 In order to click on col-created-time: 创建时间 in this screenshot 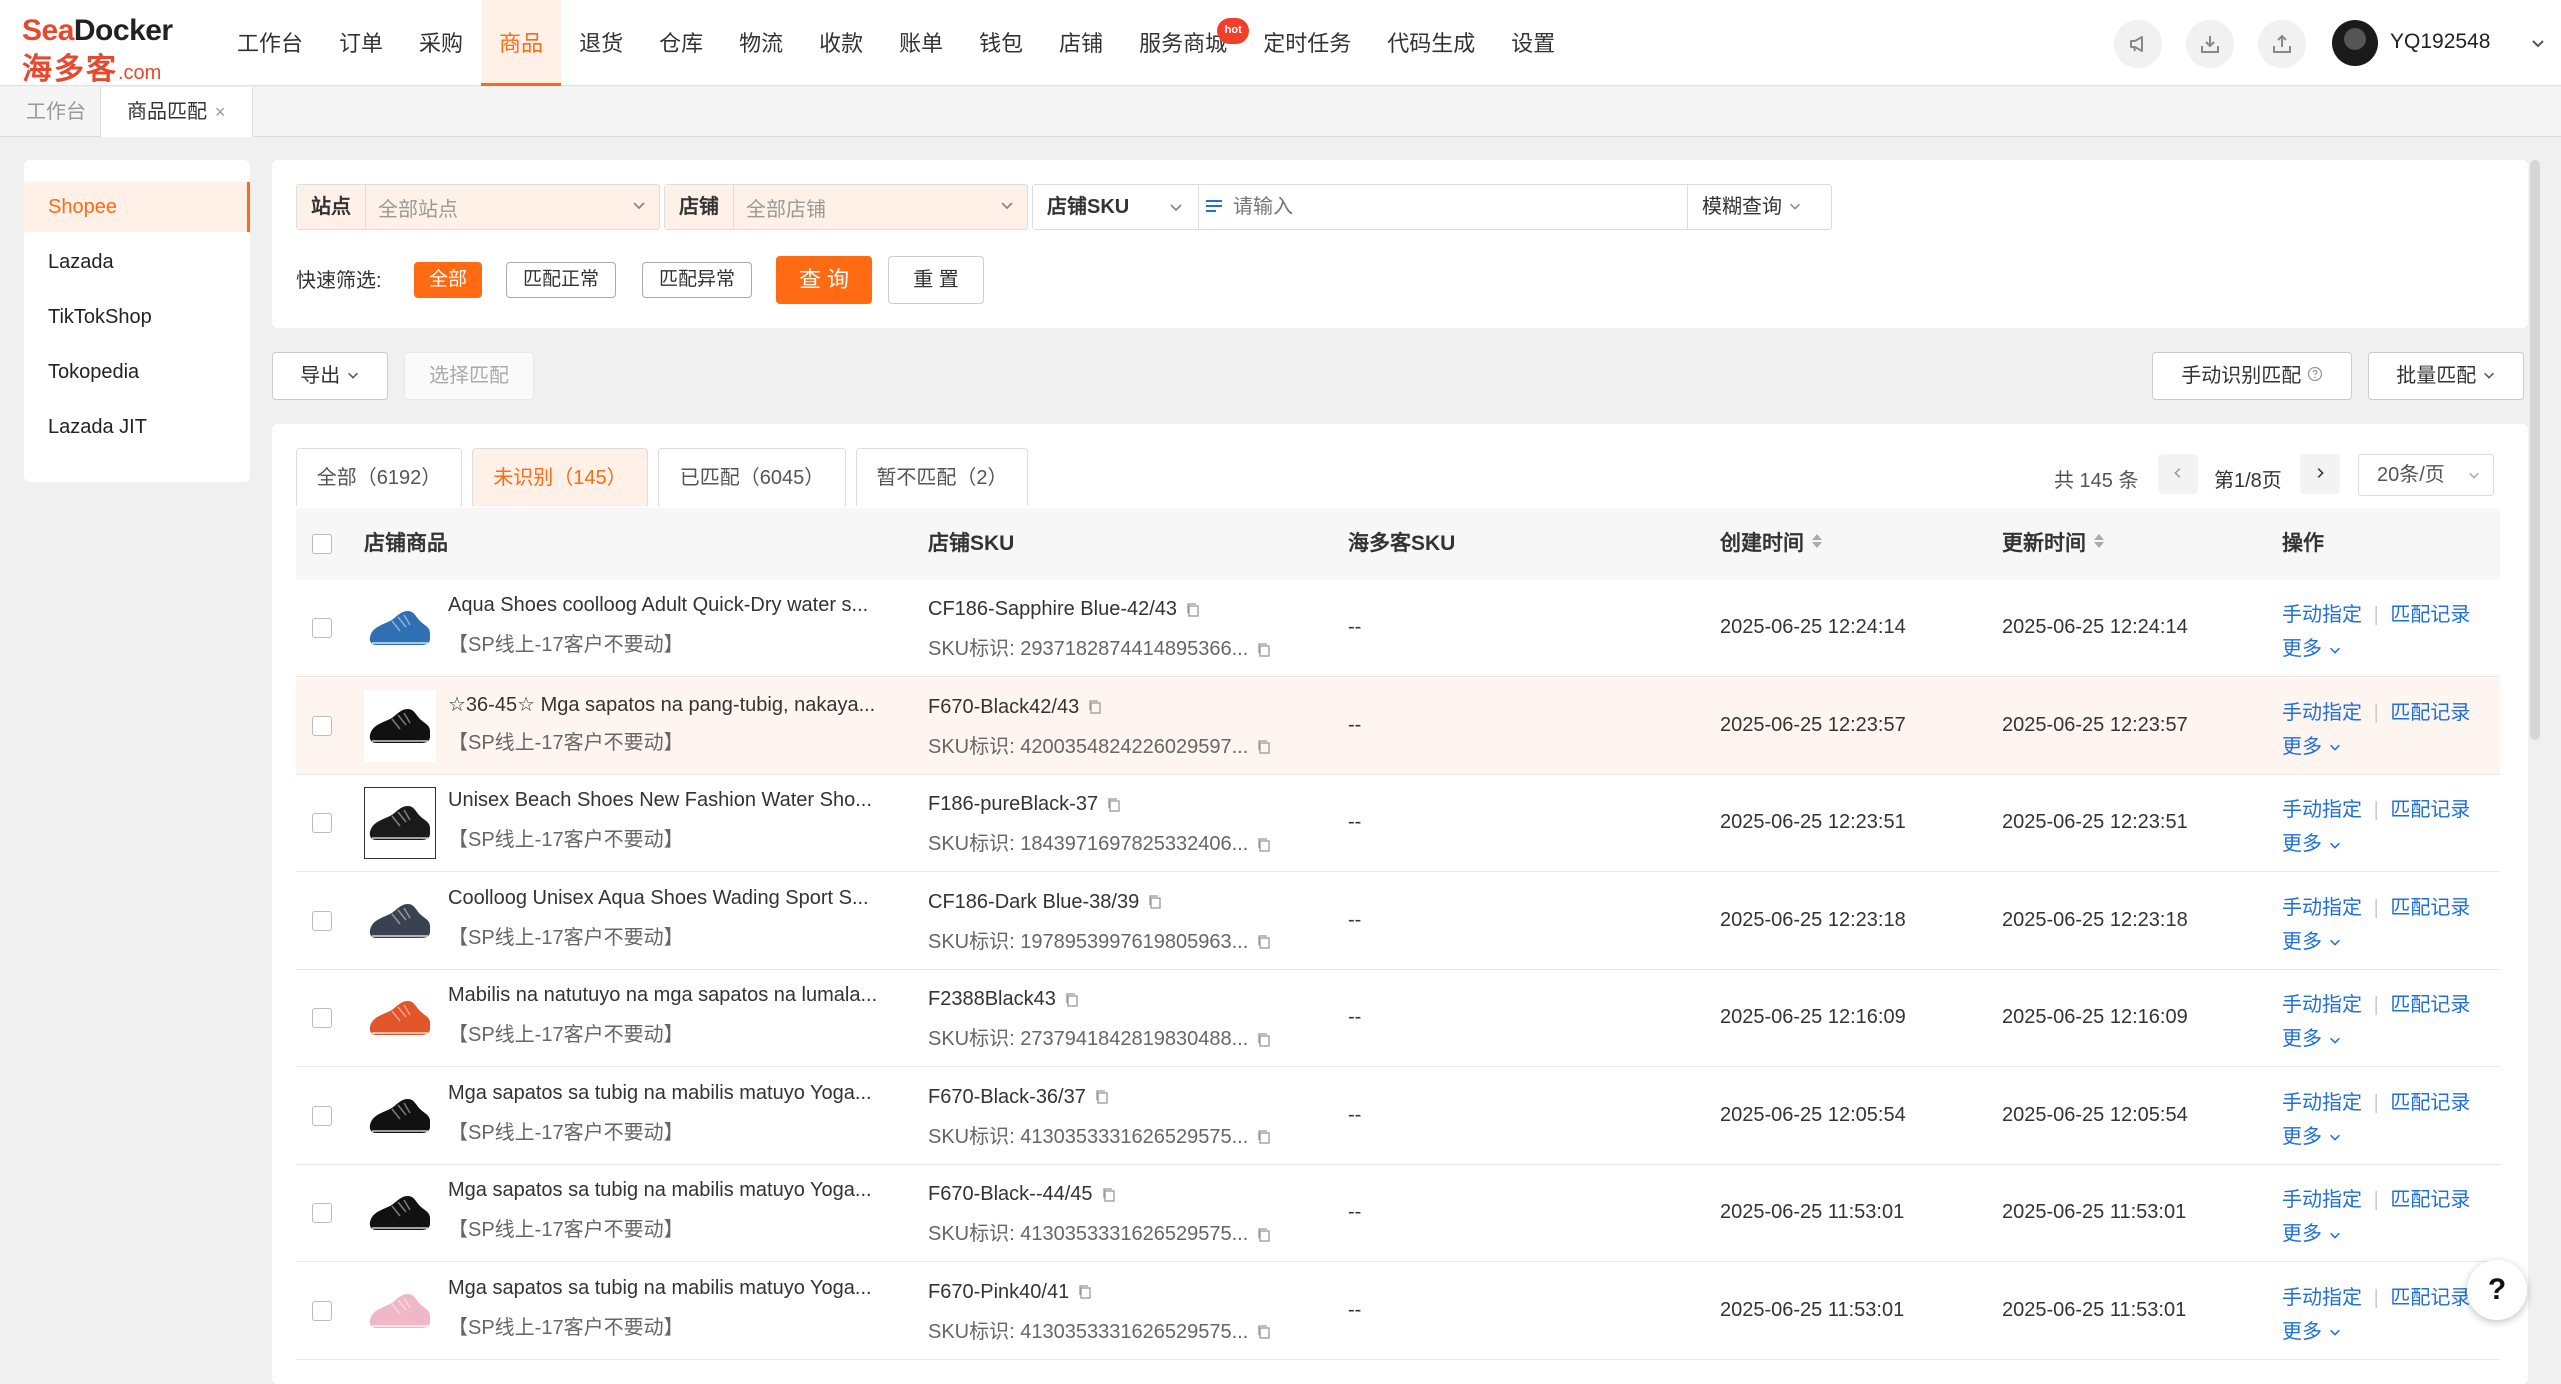, I will do `click(1772, 544)`.